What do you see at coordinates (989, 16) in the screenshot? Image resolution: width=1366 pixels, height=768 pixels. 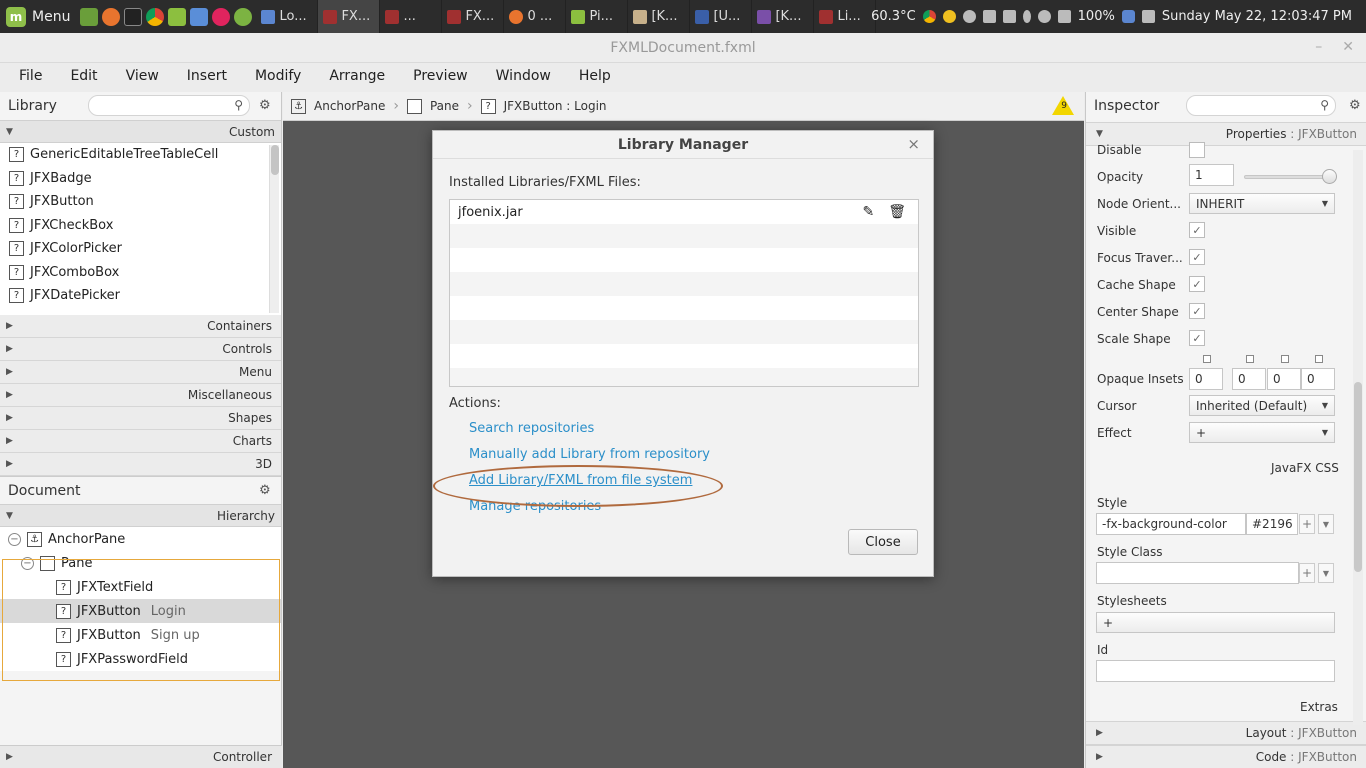 I see `screenshot-icon` at bounding box center [989, 16].